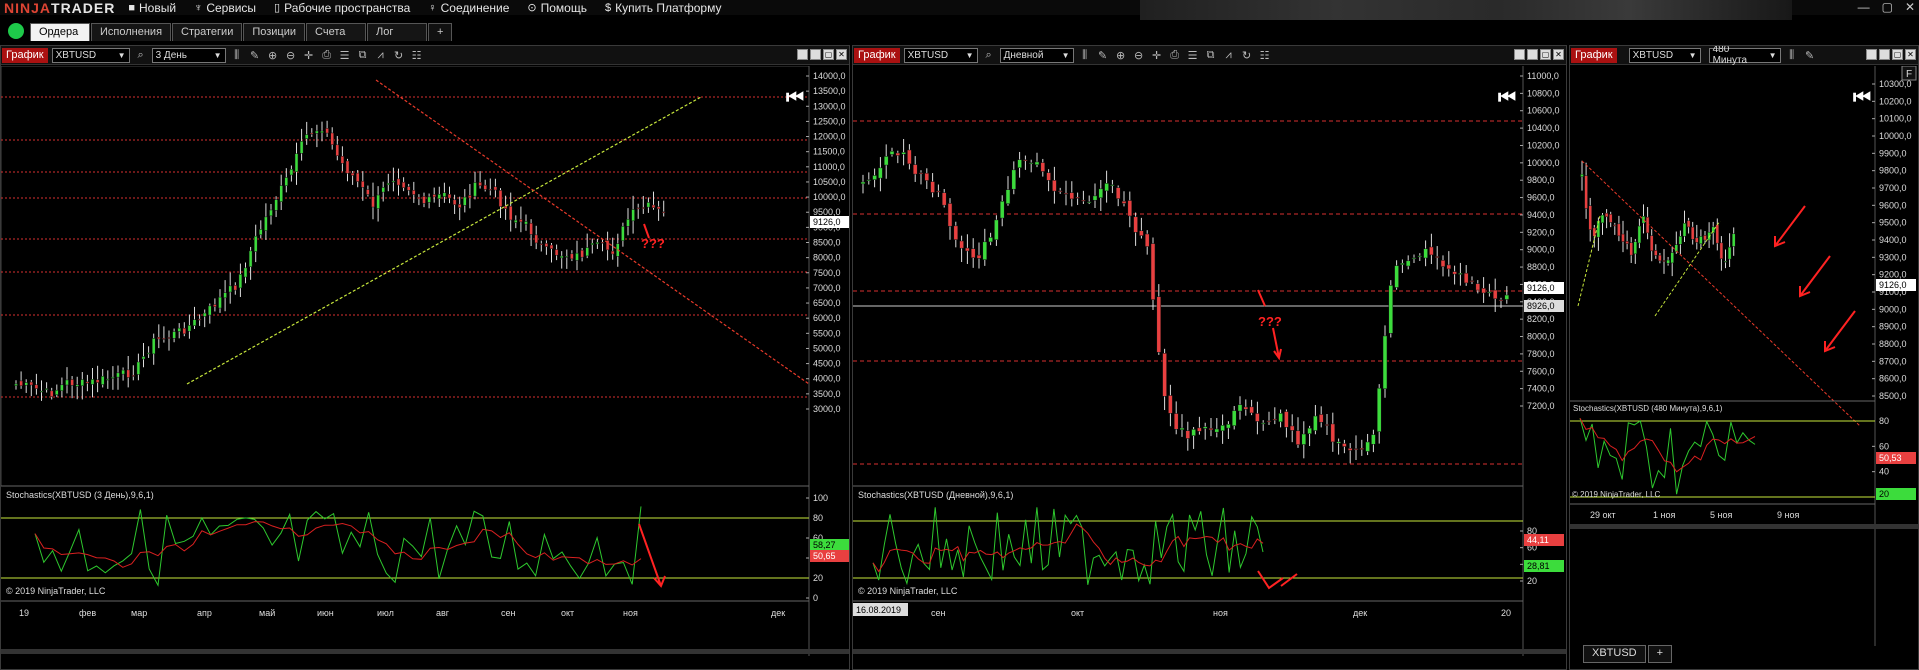  Describe the element at coordinates (532, 8) in the screenshot. I see `menu-help-icon: ⊙` at that location.